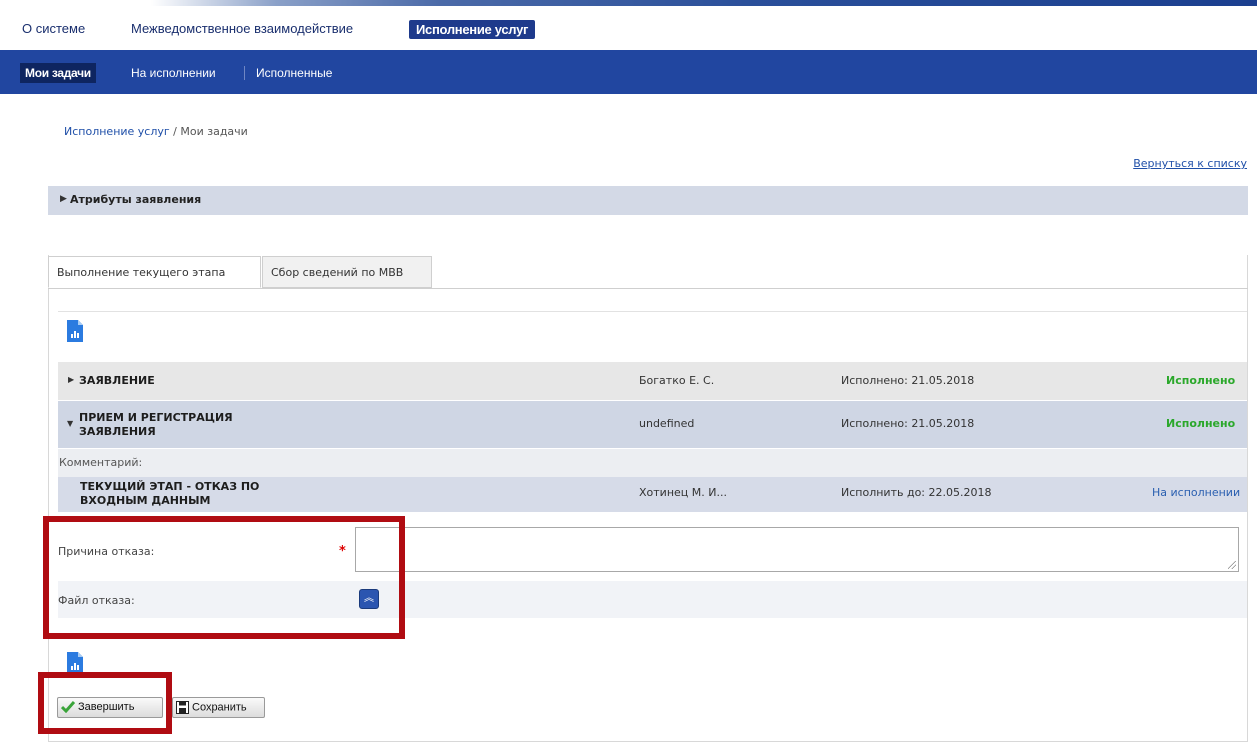 The height and width of the screenshot is (749, 1257). I want to click on menu-about: О системе, so click(53, 28).